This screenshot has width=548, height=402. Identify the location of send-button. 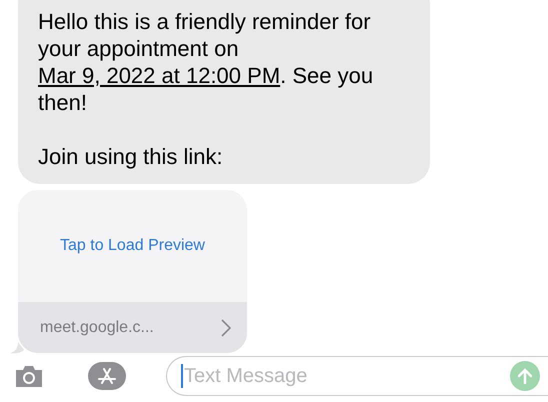
(525, 376).